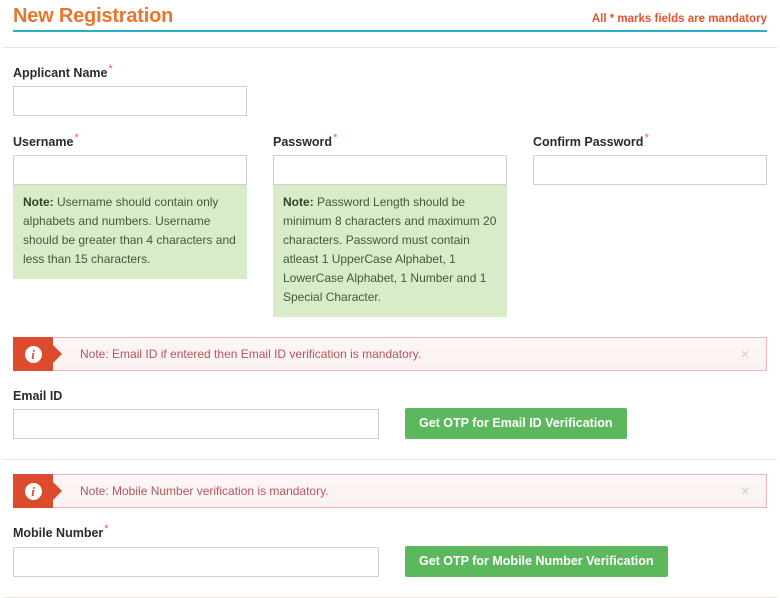  What do you see at coordinates (650, 170) in the screenshot?
I see `confirm-password-input` at bounding box center [650, 170].